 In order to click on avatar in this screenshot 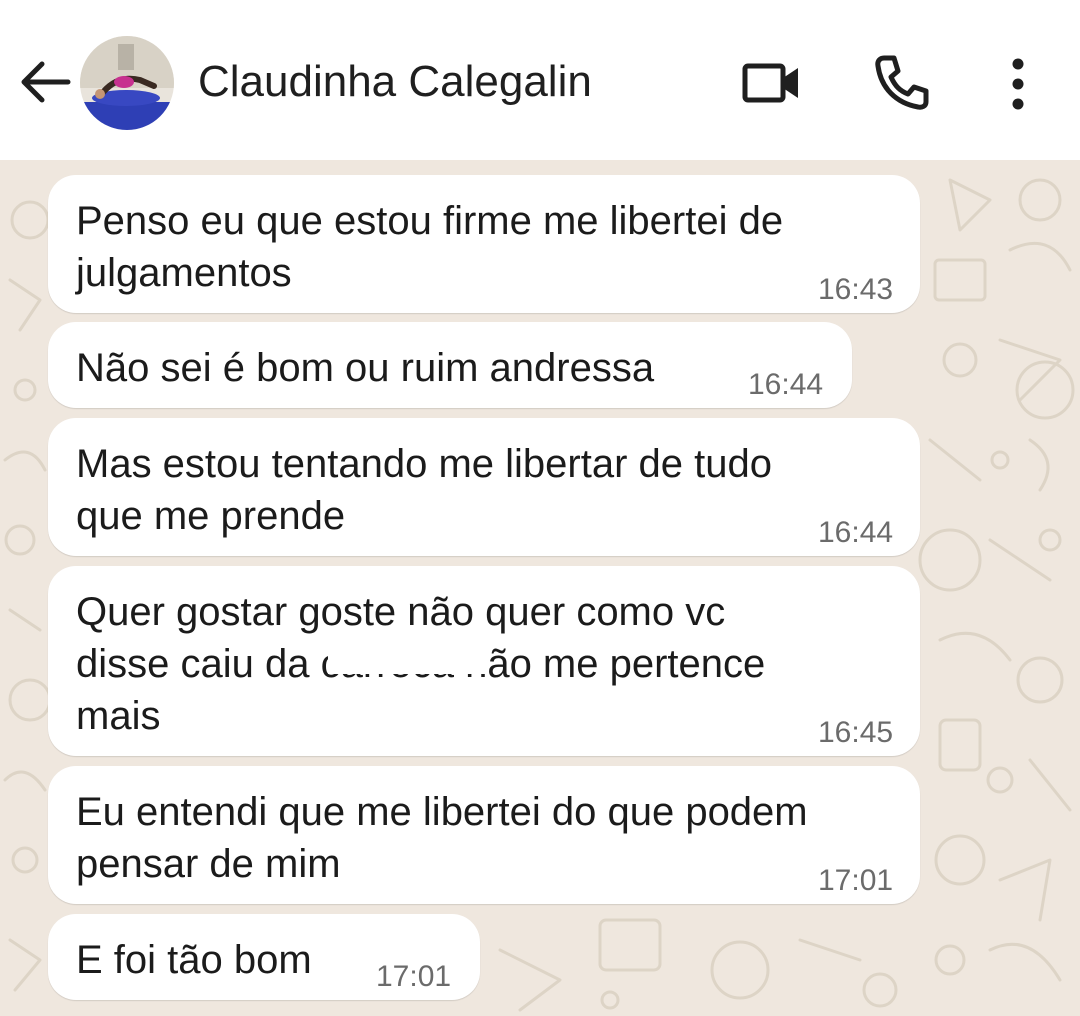, I will do `click(127, 83)`.